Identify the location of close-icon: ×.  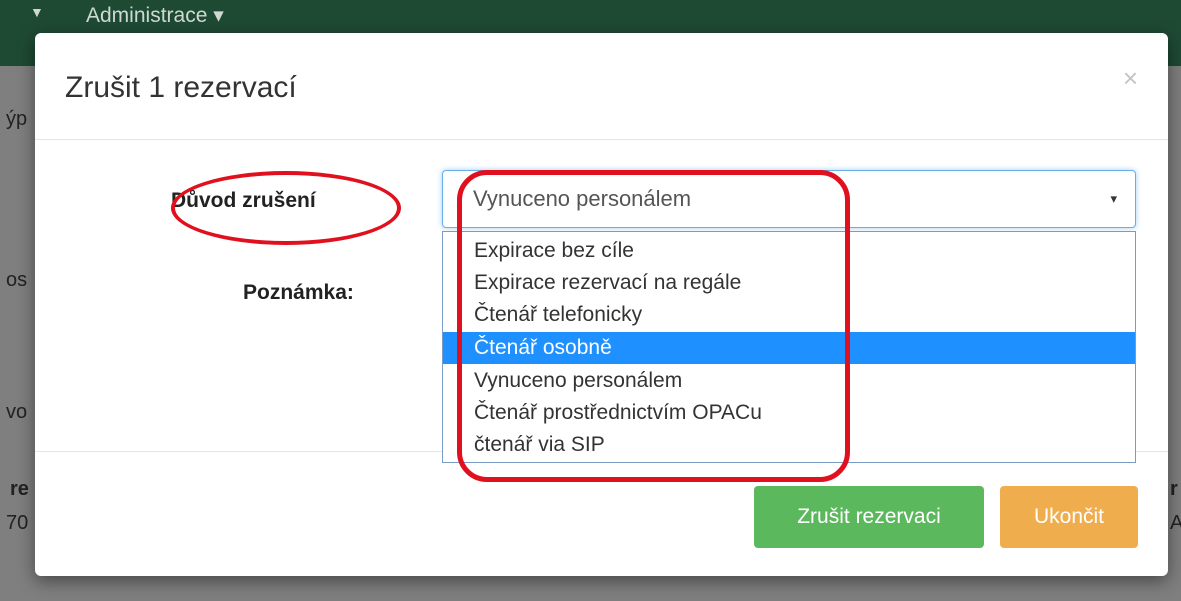
(1130, 78).